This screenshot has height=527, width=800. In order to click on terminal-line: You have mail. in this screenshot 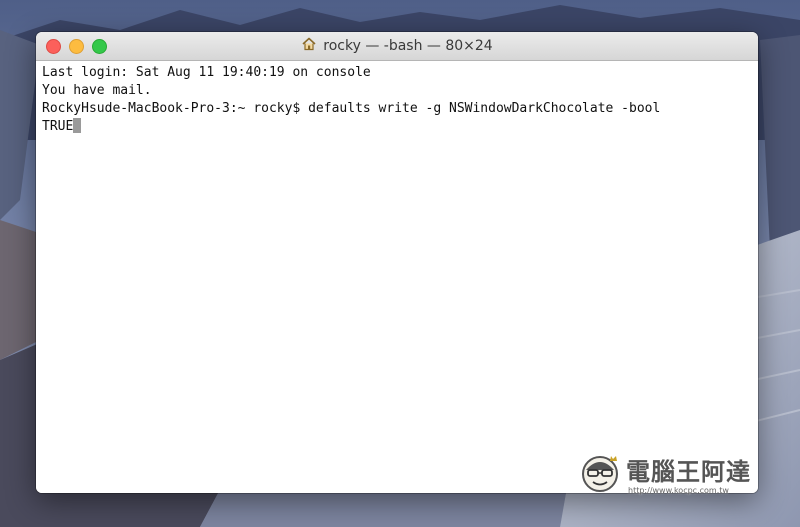, I will do `click(97, 90)`.